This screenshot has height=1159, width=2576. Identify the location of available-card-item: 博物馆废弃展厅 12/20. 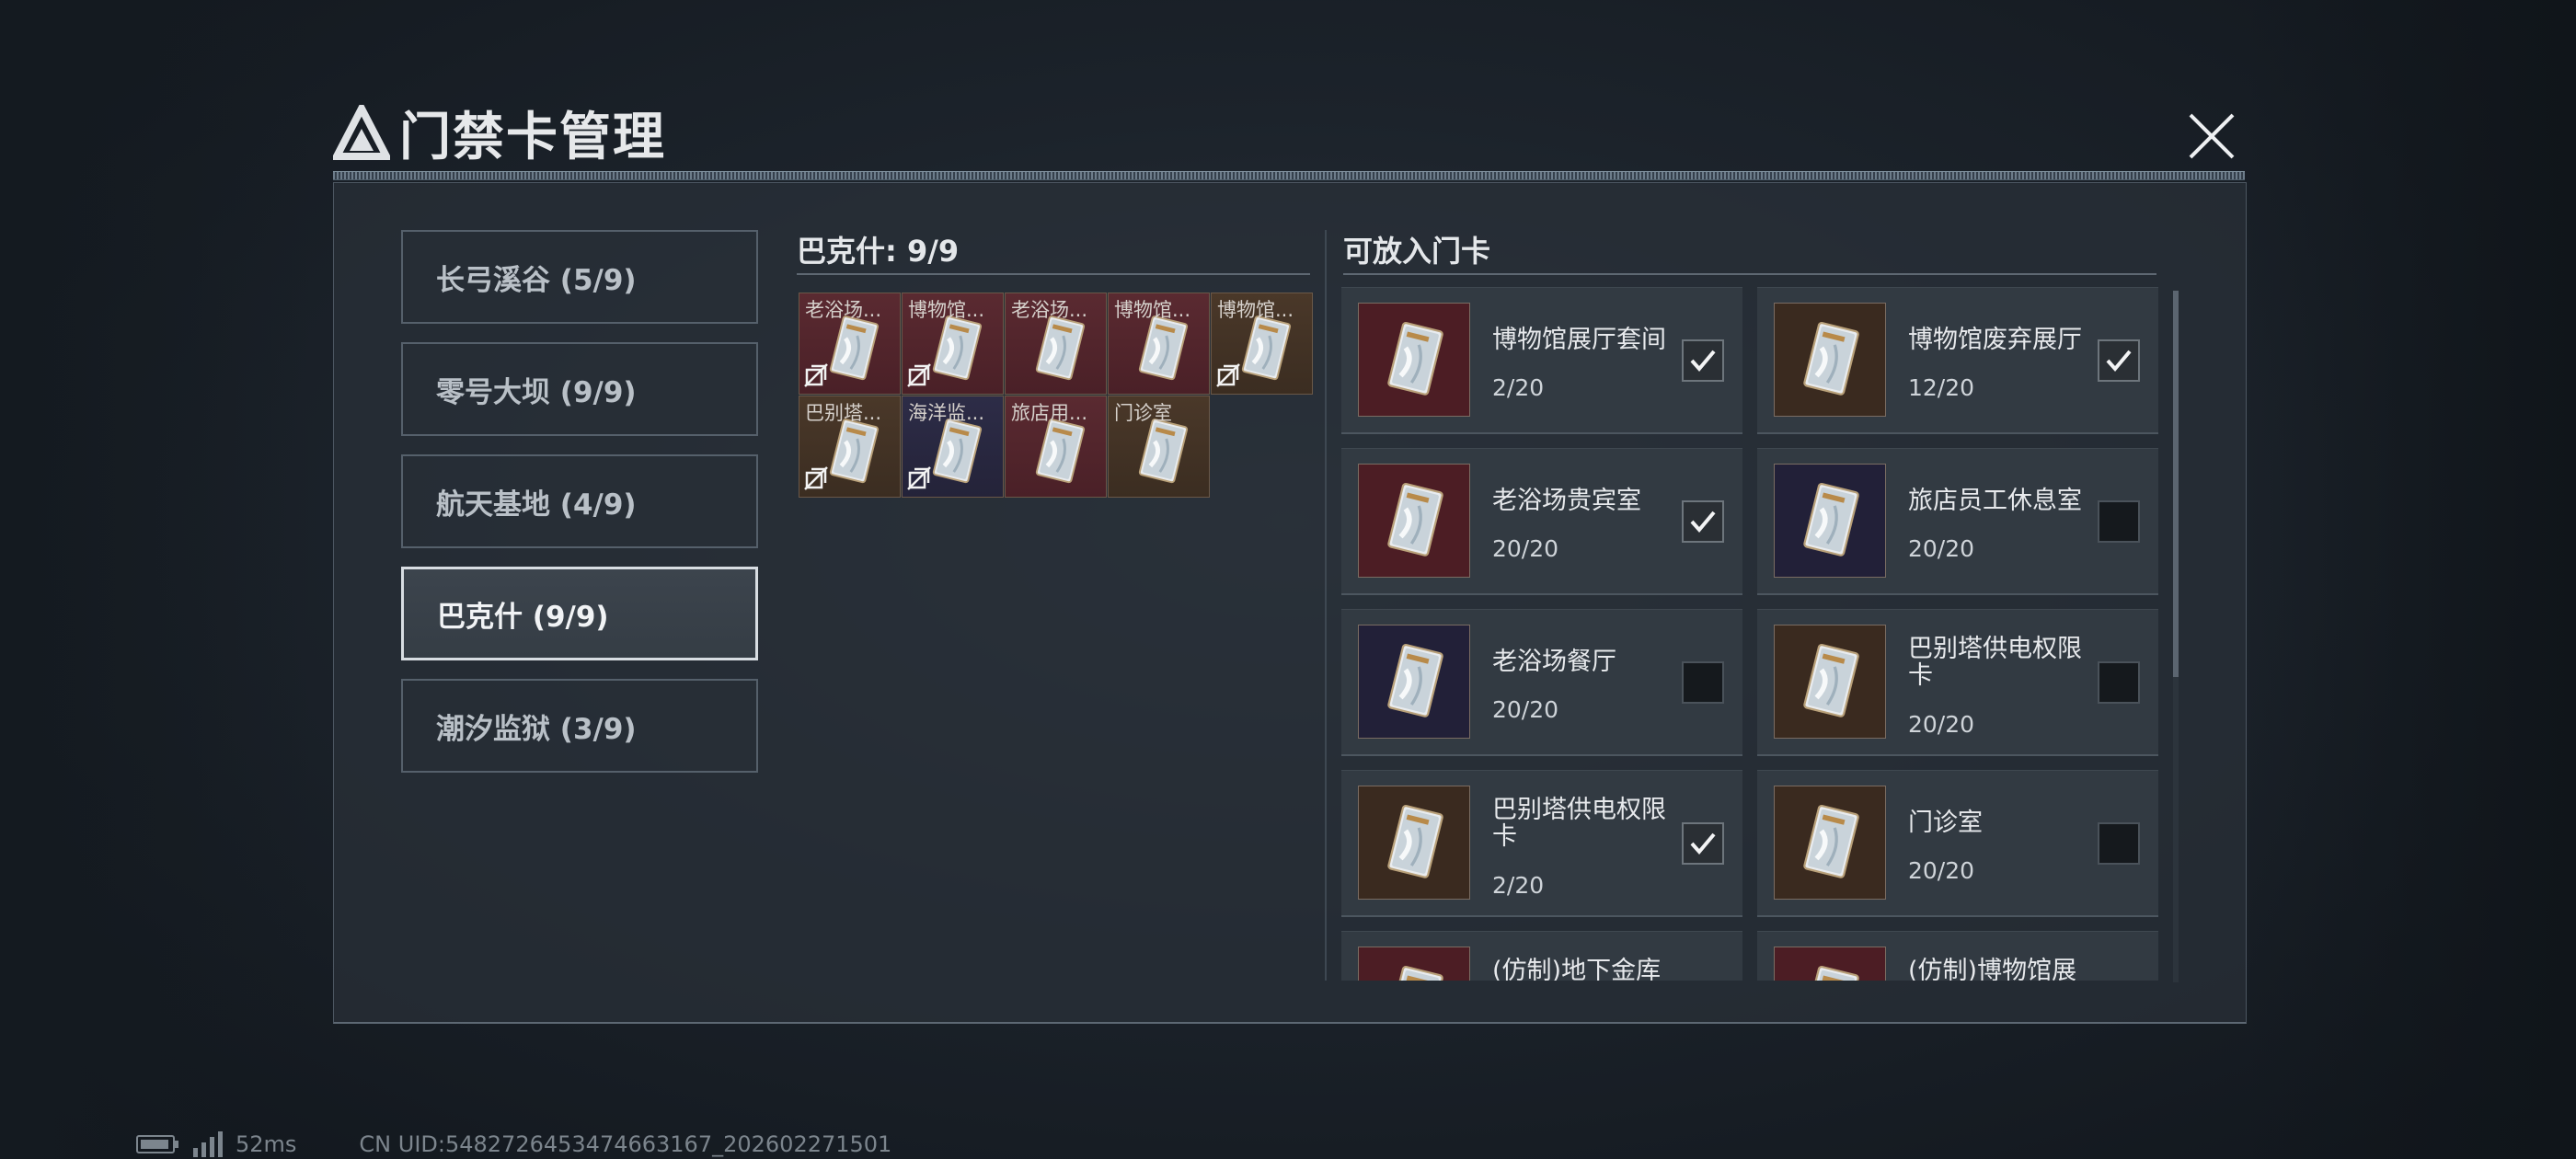
(1957, 360).